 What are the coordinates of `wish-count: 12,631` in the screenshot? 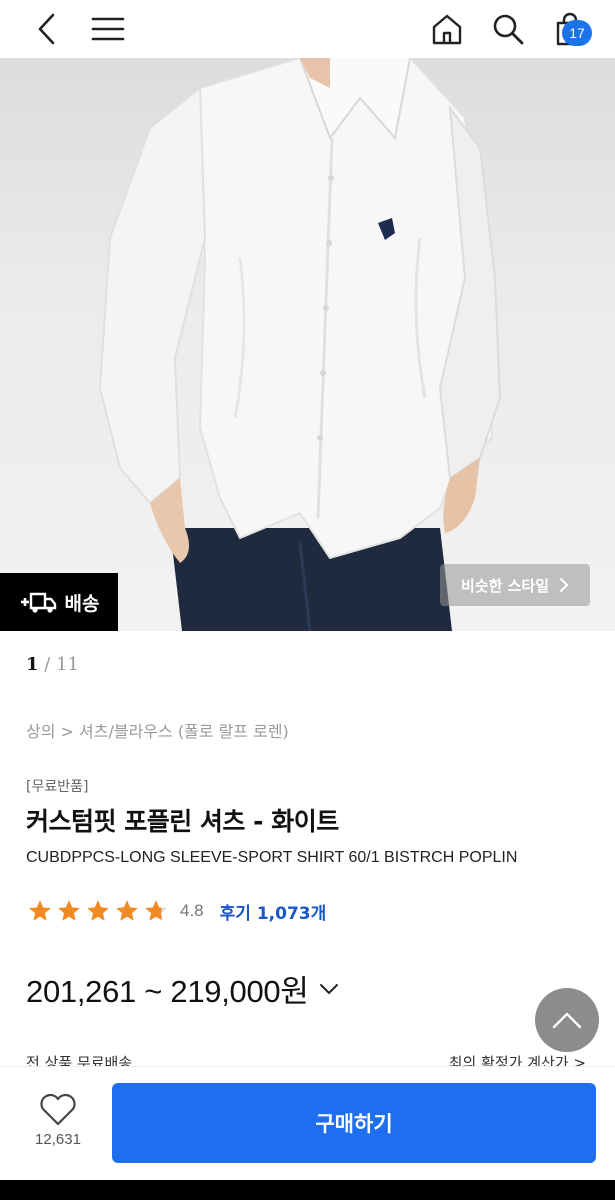 It's located at (58, 1139).